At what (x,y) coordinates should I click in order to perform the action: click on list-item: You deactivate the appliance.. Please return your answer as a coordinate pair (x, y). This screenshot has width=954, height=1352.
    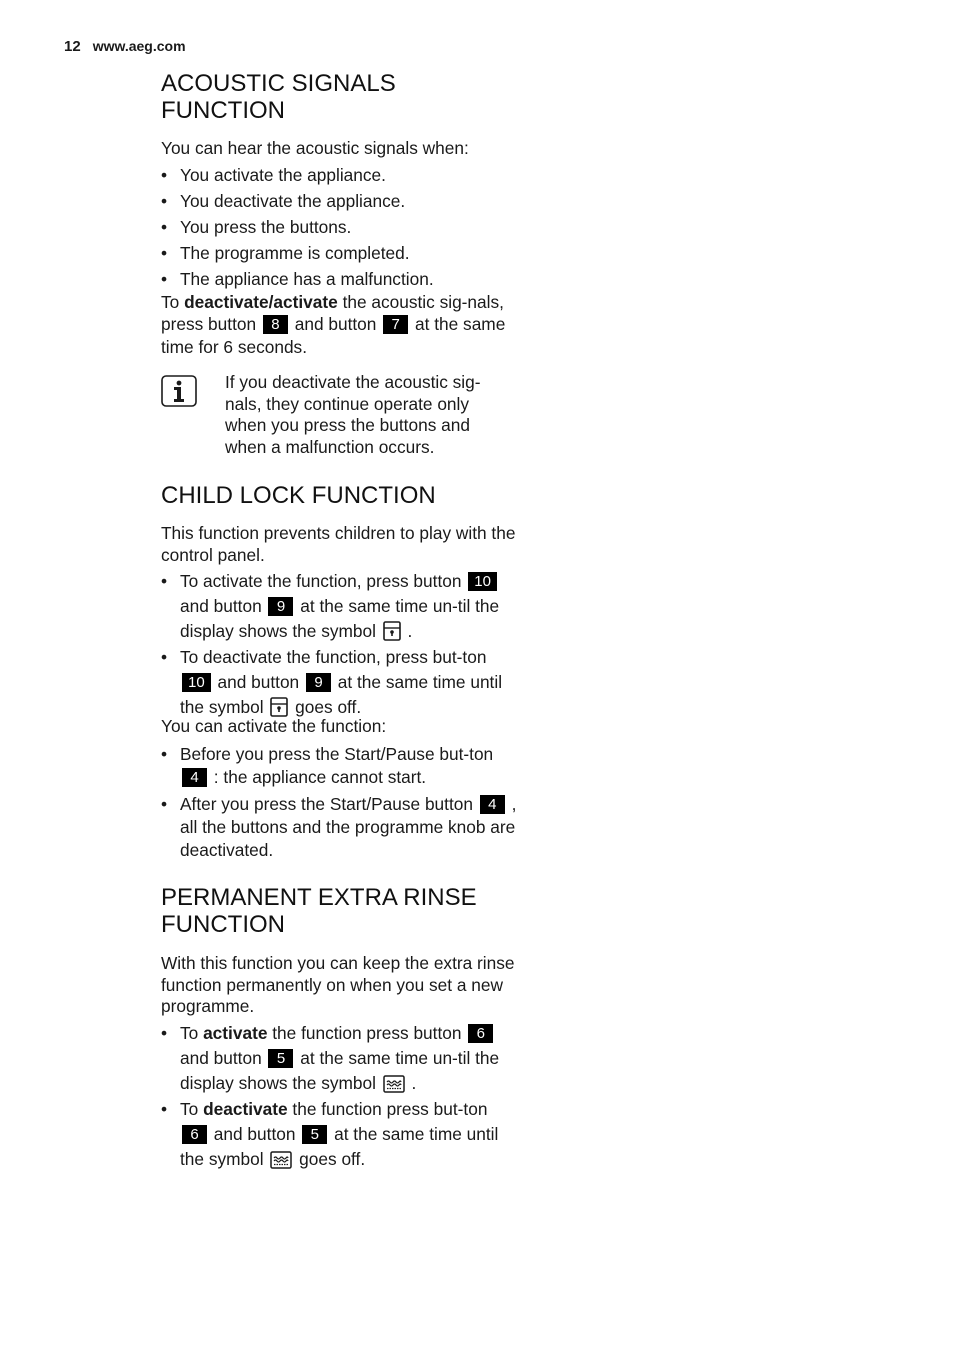
    Looking at the image, I should click on (339, 202).